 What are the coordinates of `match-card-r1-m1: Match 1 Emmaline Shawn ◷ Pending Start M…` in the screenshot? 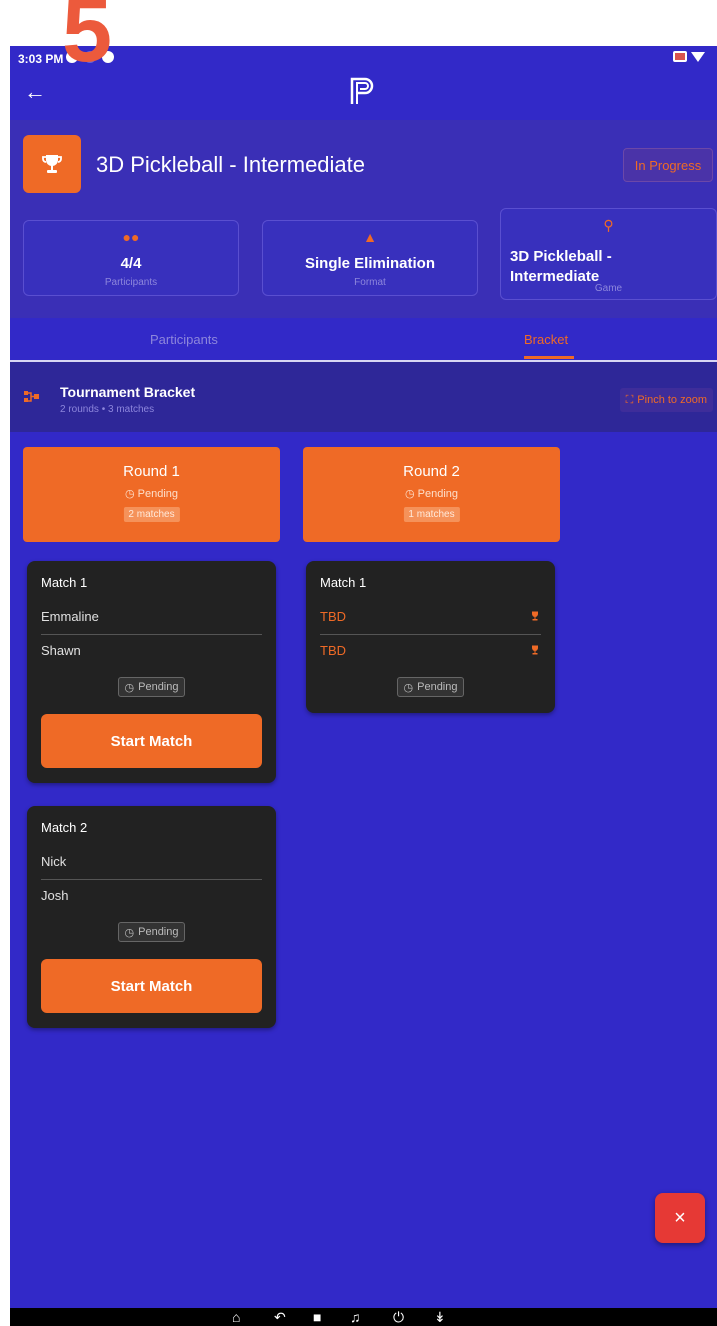 It's located at (151, 672).